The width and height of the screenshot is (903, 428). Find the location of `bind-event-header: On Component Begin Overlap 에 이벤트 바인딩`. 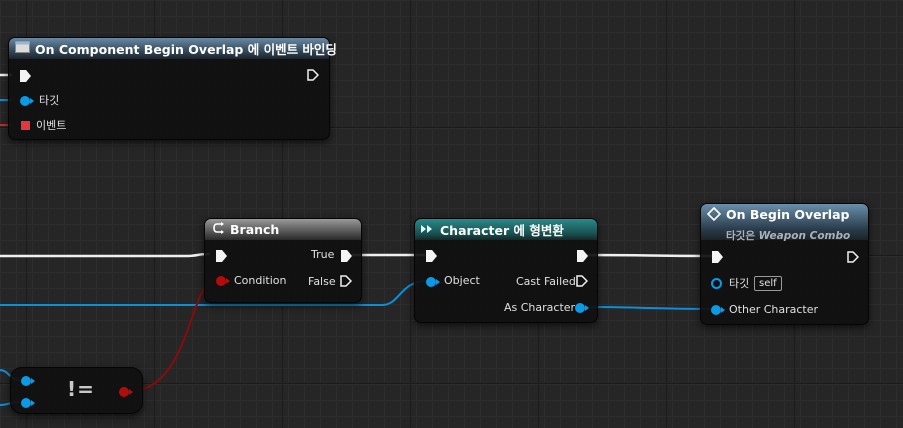

bind-event-header: On Component Begin Overlap 에 이벤트 바인딩 is located at coordinates (173, 48).